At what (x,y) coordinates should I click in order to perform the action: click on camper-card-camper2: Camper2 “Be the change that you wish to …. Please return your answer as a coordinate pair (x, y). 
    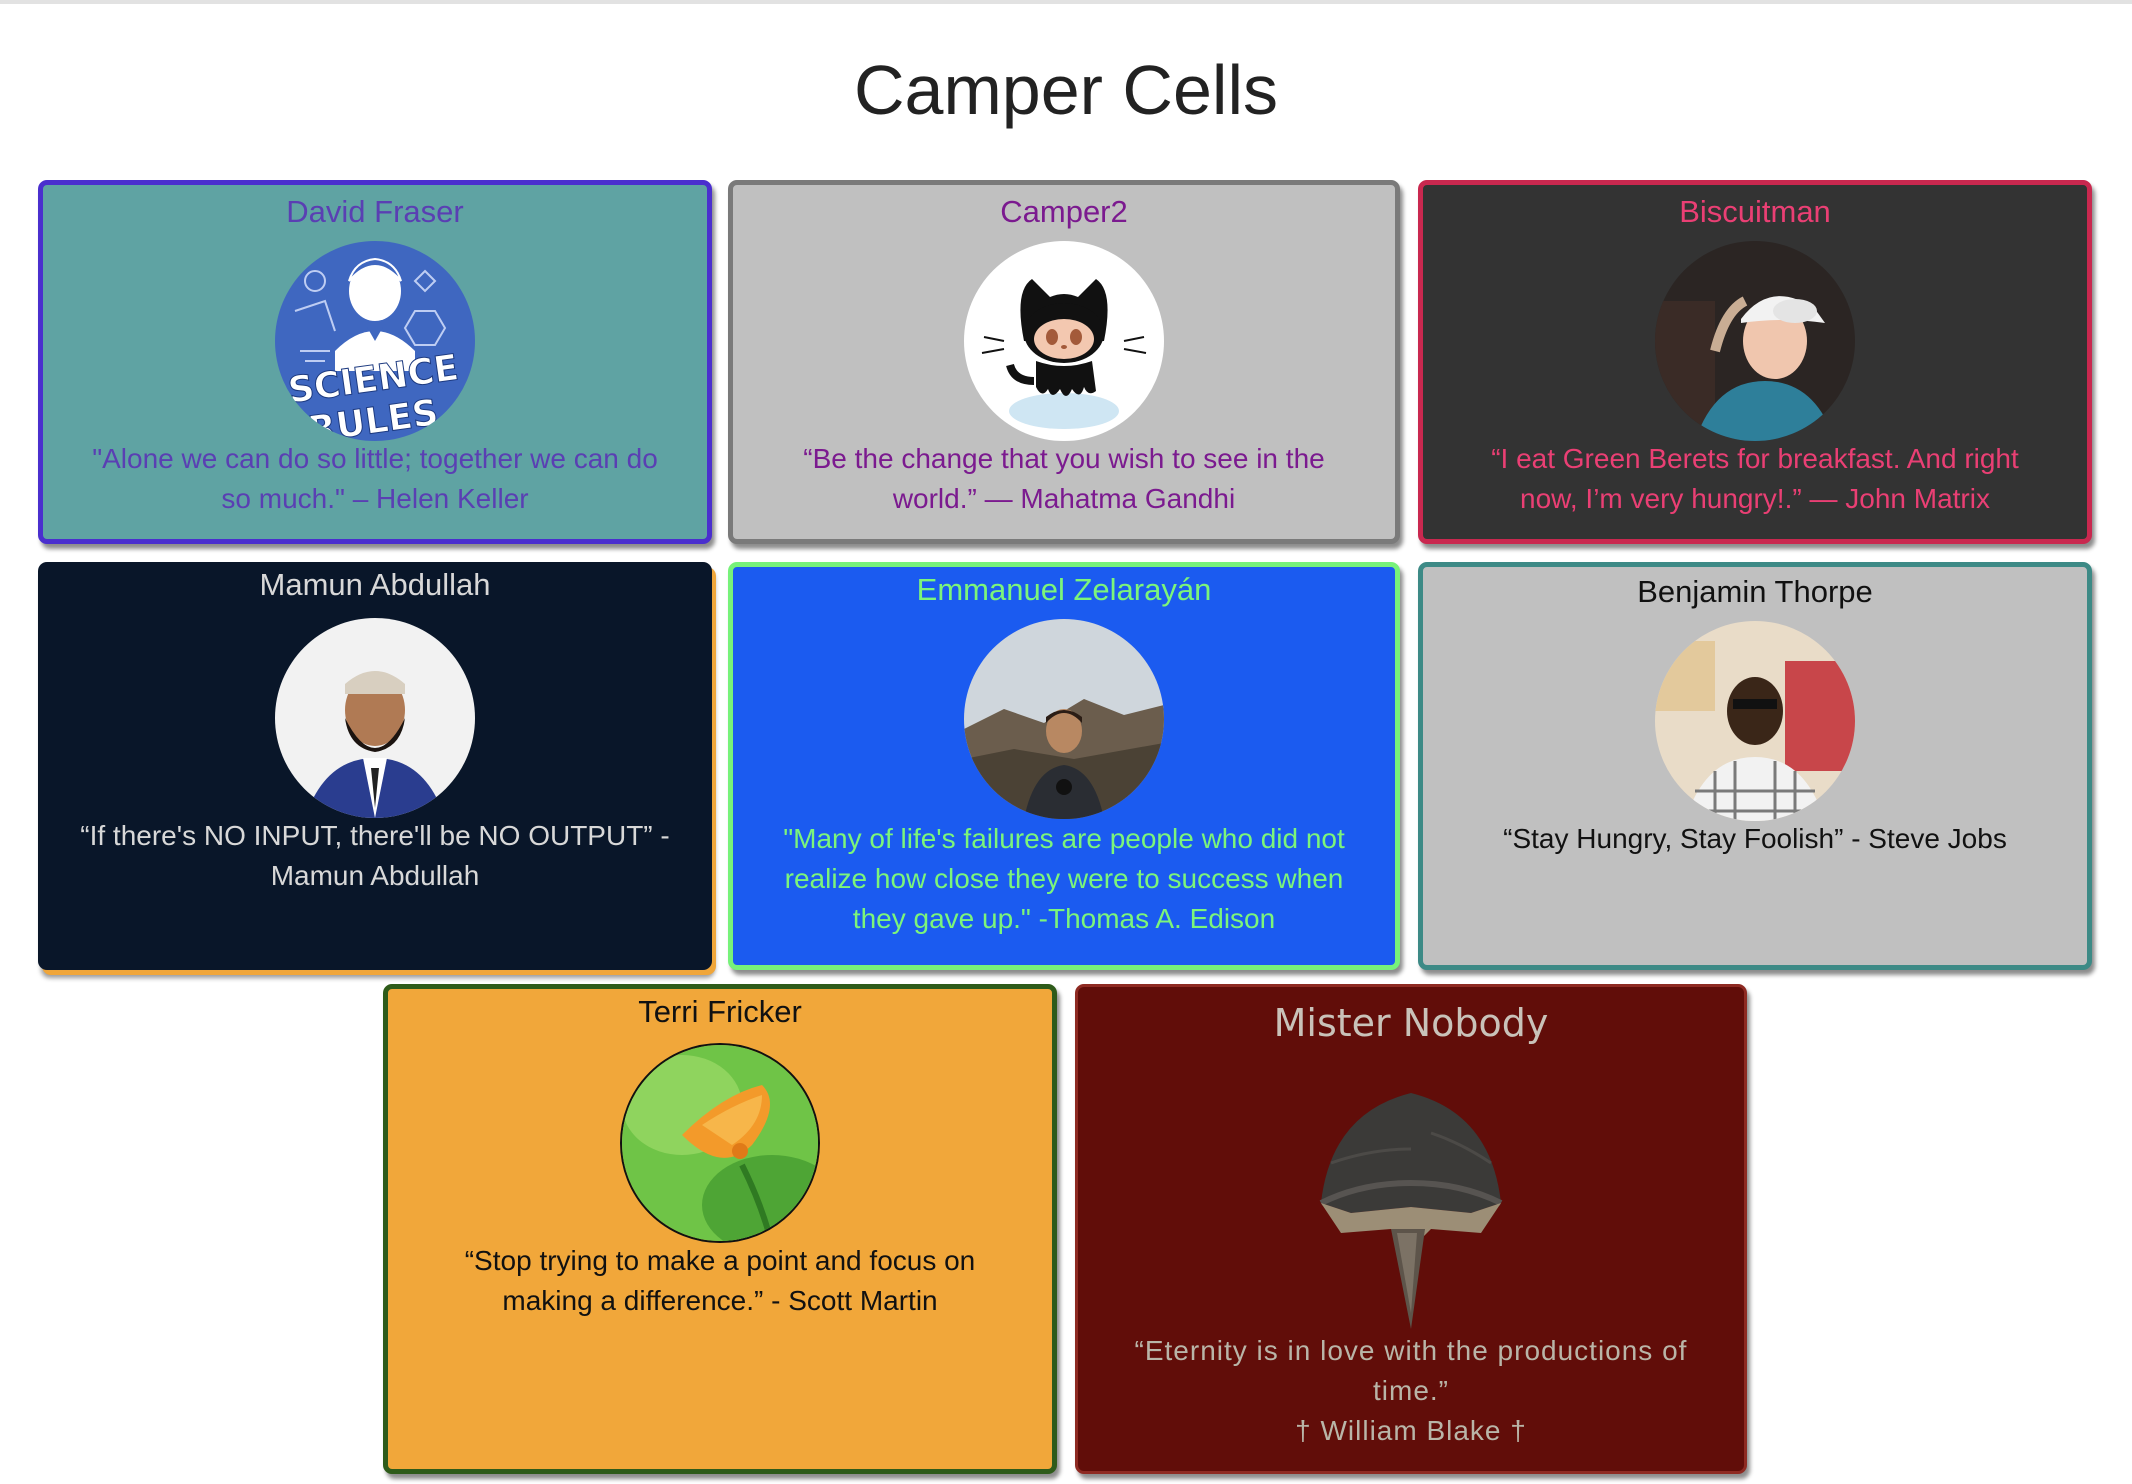
    Looking at the image, I should click on (1064, 362).